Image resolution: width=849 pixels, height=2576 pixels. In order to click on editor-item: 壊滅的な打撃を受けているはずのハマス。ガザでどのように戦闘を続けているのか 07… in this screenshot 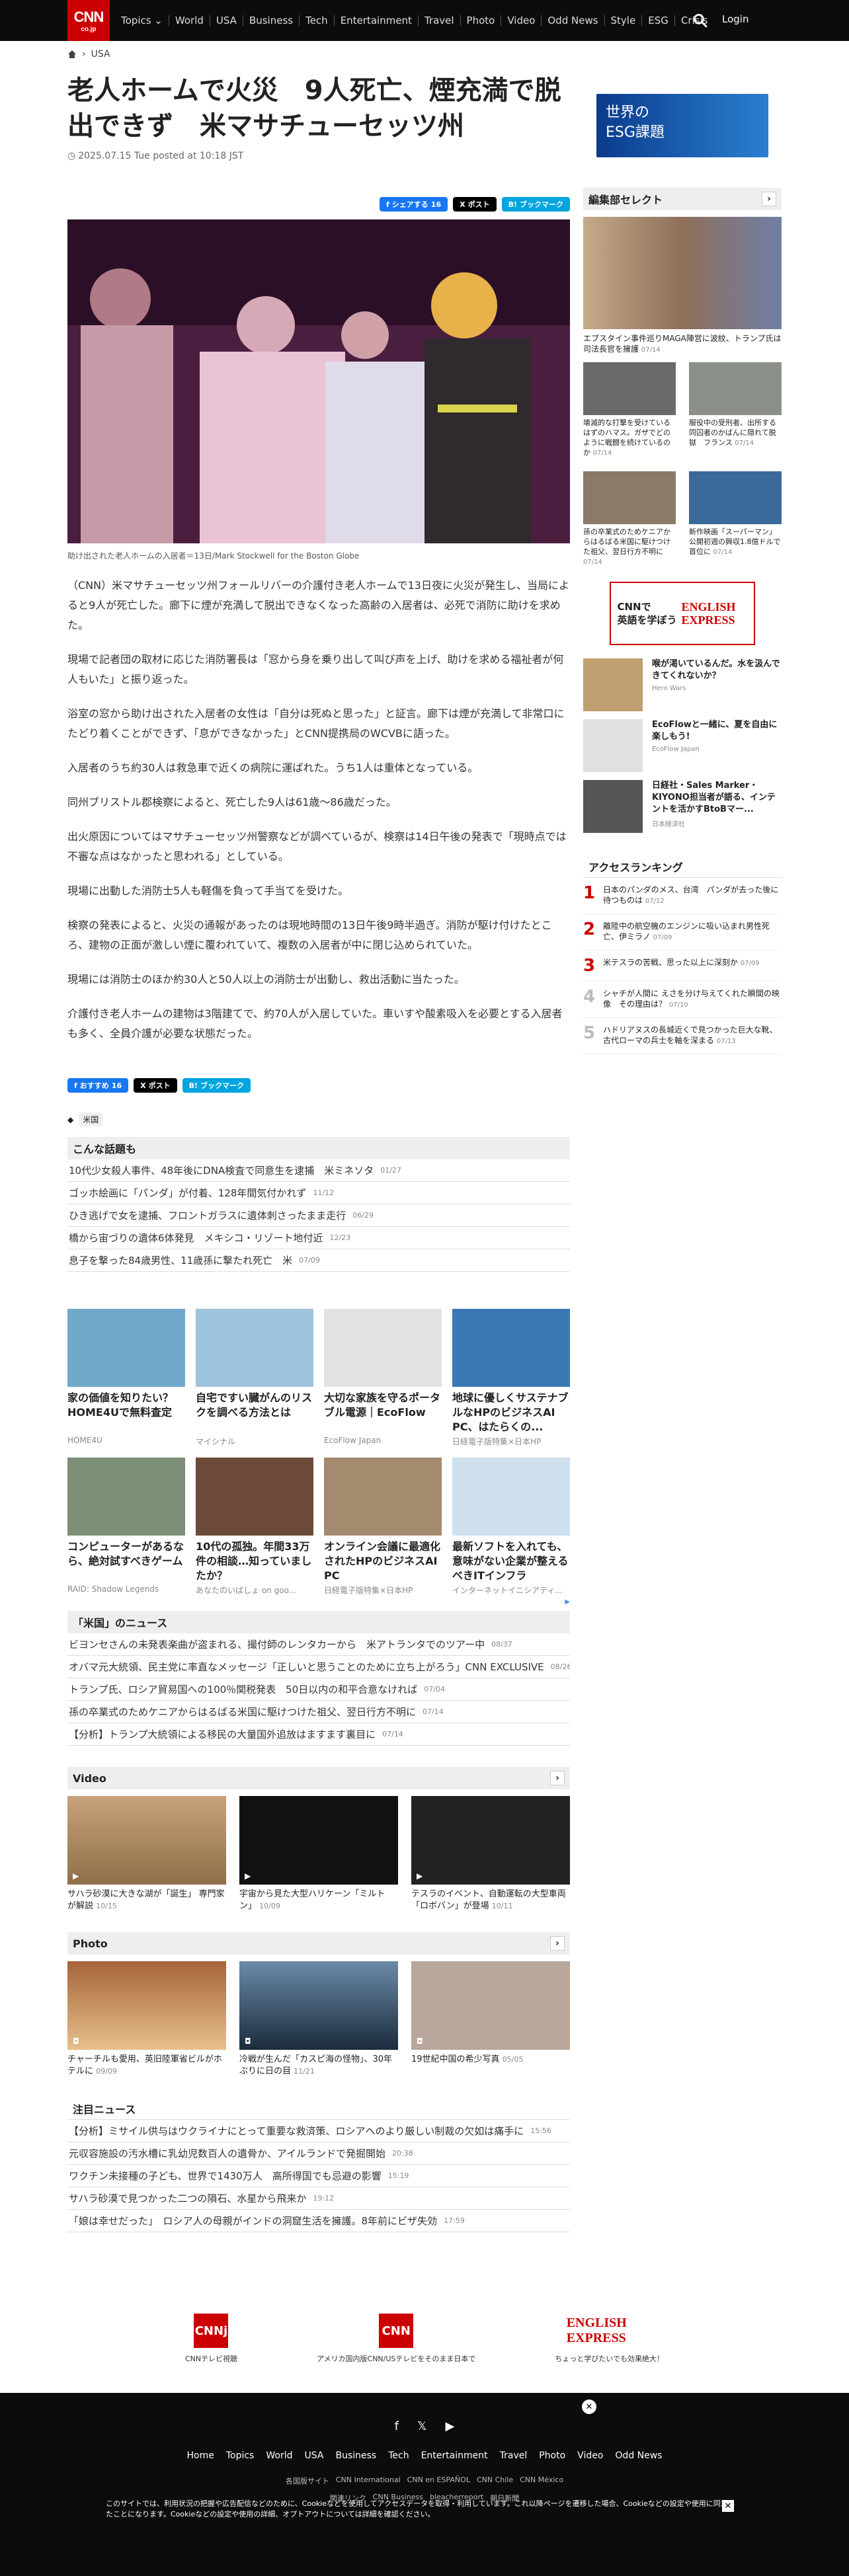, I will do `click(629, 410)`.